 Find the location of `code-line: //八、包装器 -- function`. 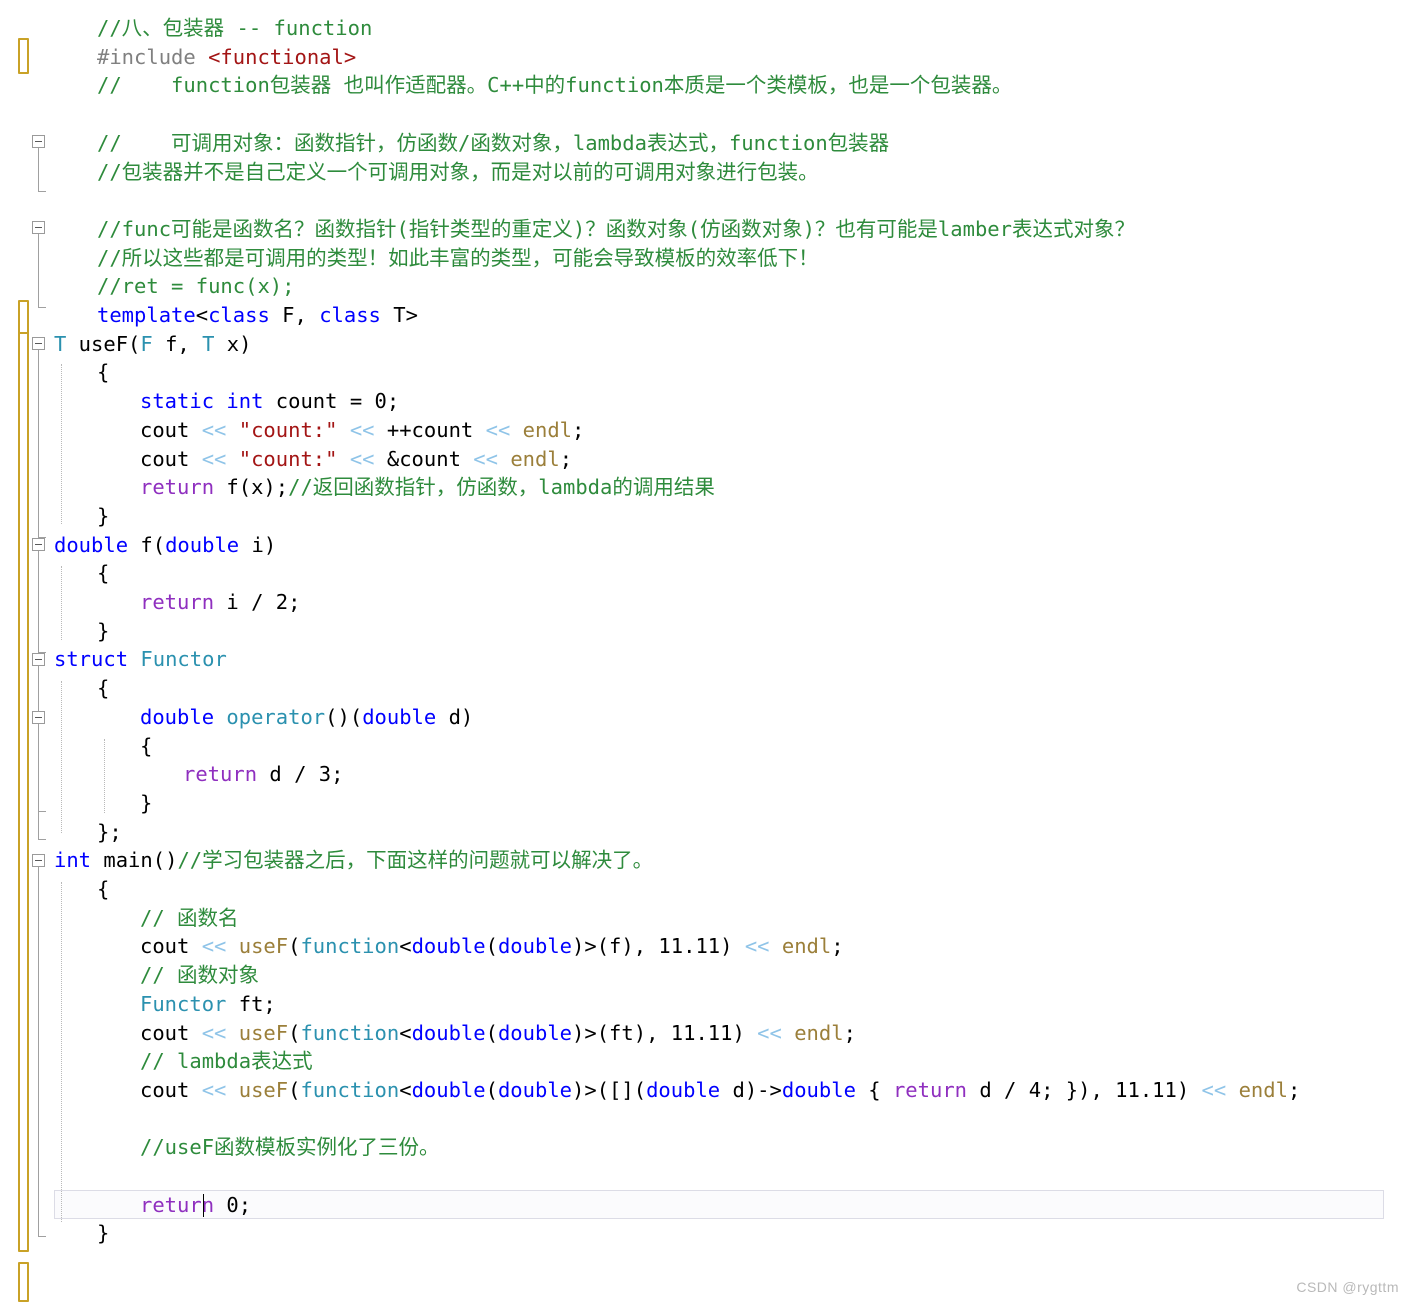

code-line: //八、包装器 -- function is located at coordinates (706, 28).